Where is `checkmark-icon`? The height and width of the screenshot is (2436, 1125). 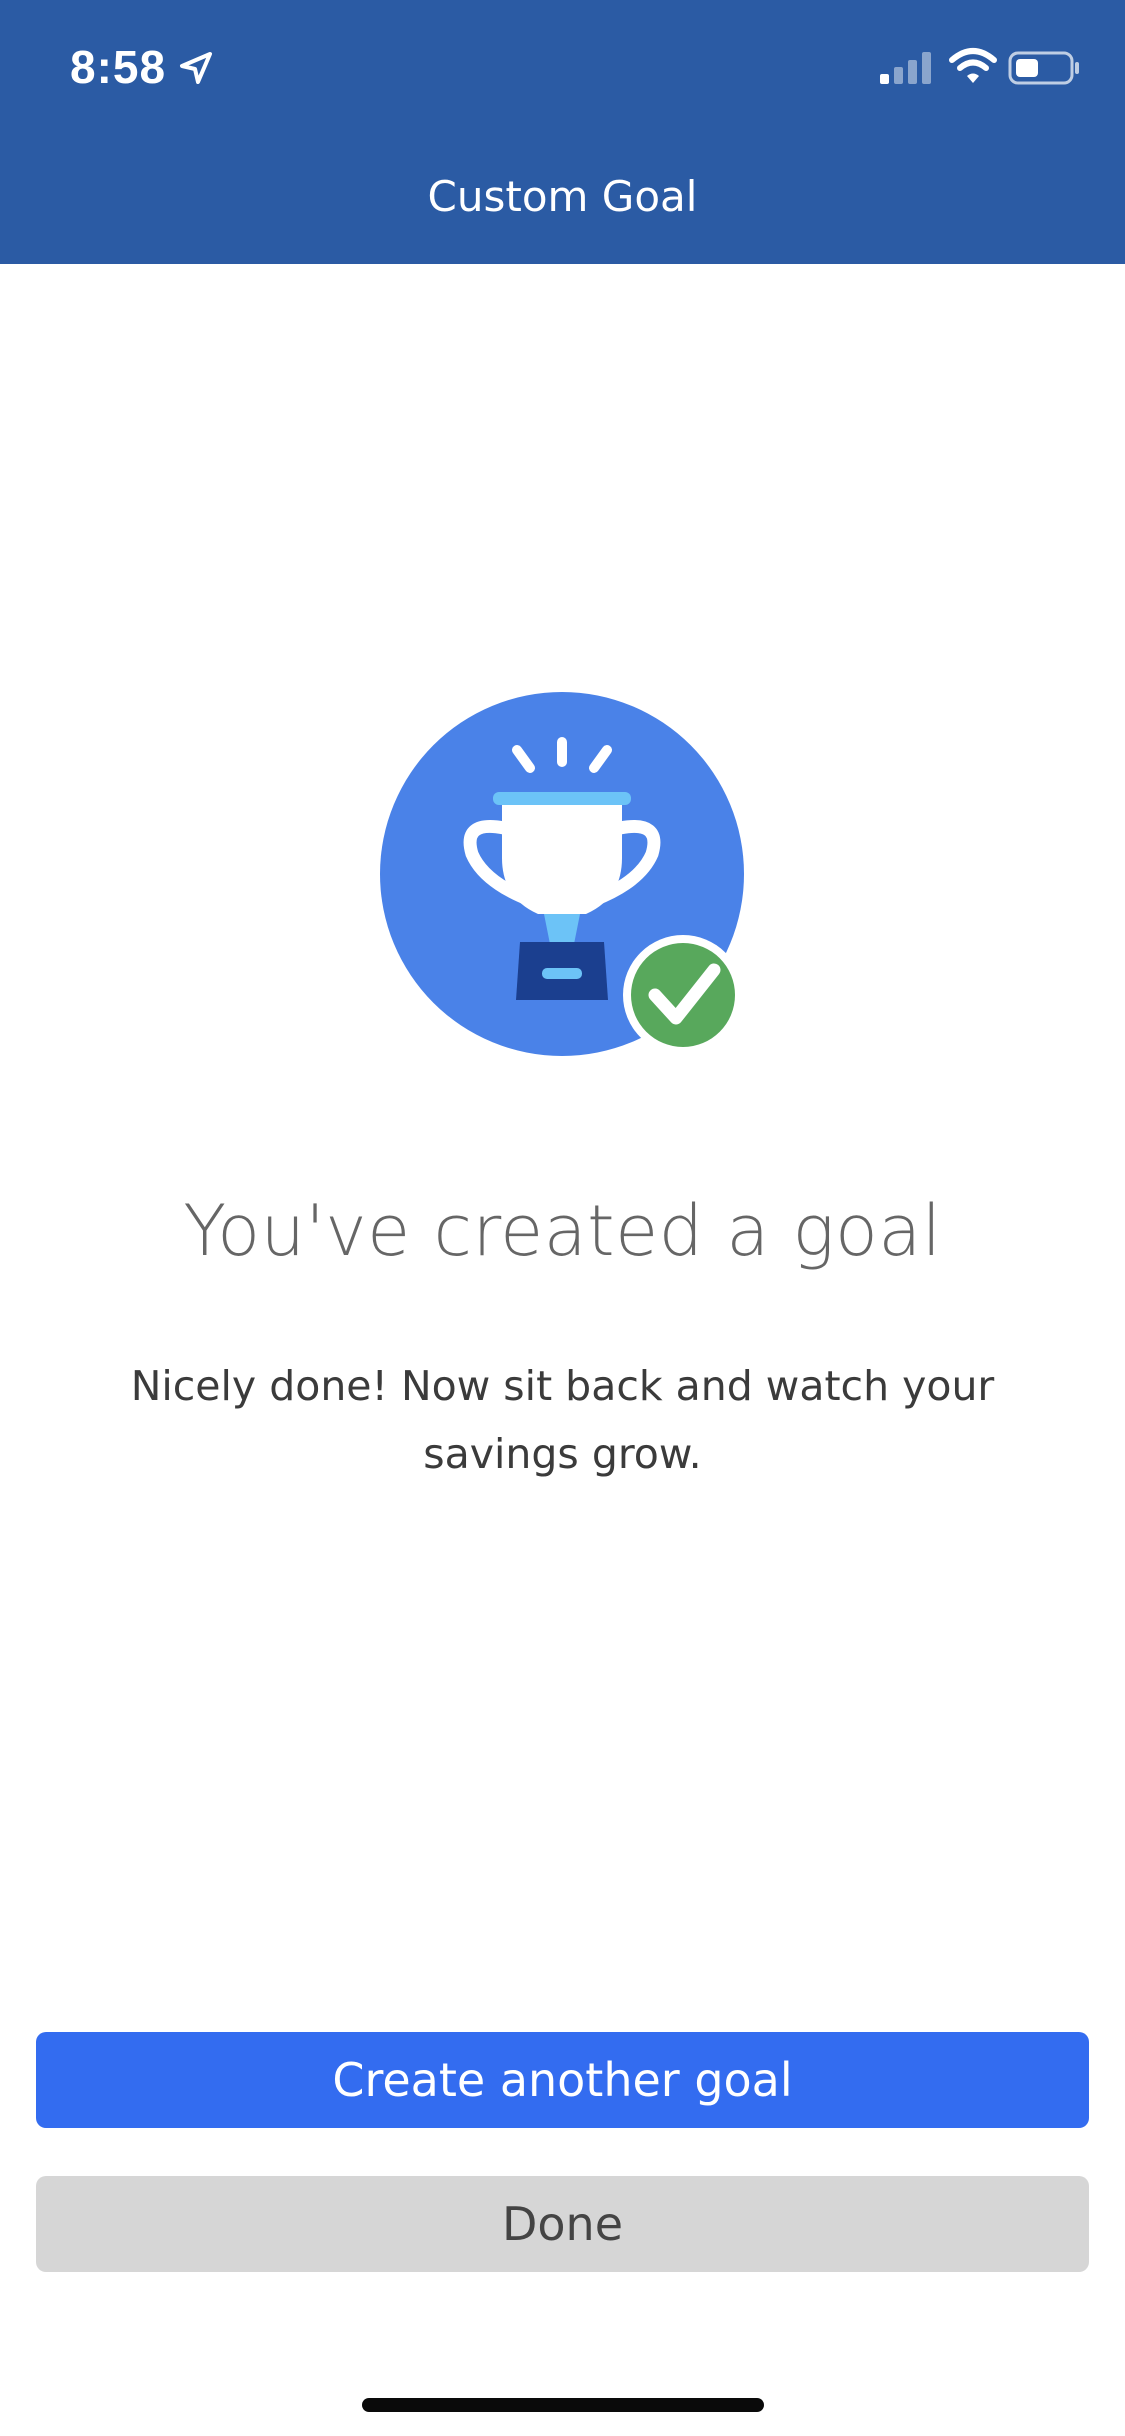
checkmark-icon is located at coordinates (683, 995).